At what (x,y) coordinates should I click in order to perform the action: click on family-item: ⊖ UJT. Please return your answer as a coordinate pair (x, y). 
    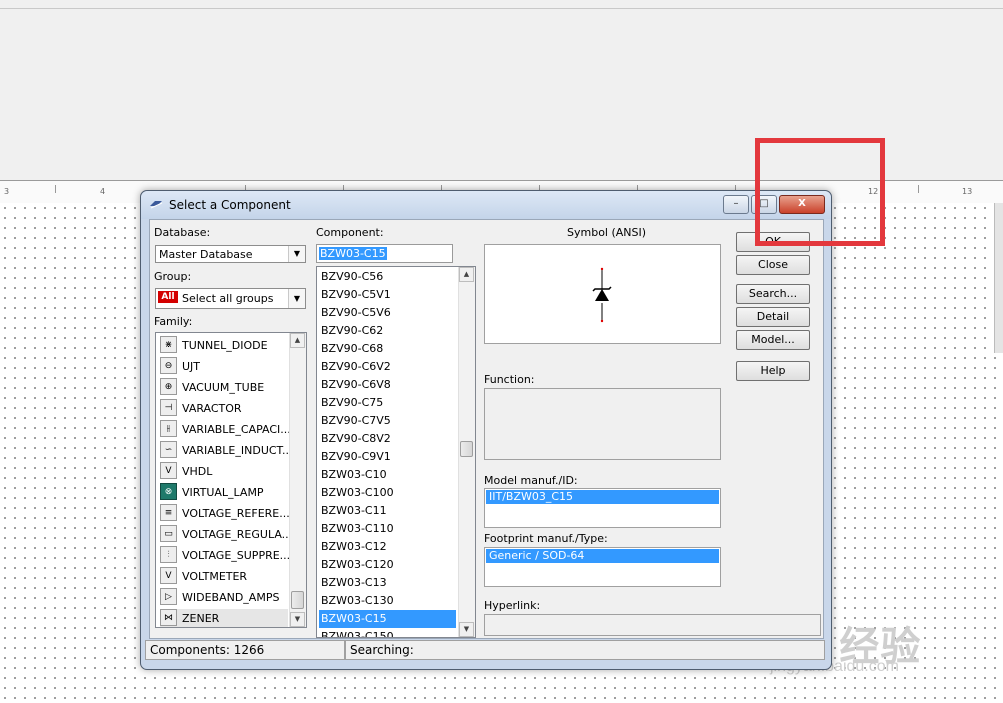
    Looking at the image, I should click on (224, 367).